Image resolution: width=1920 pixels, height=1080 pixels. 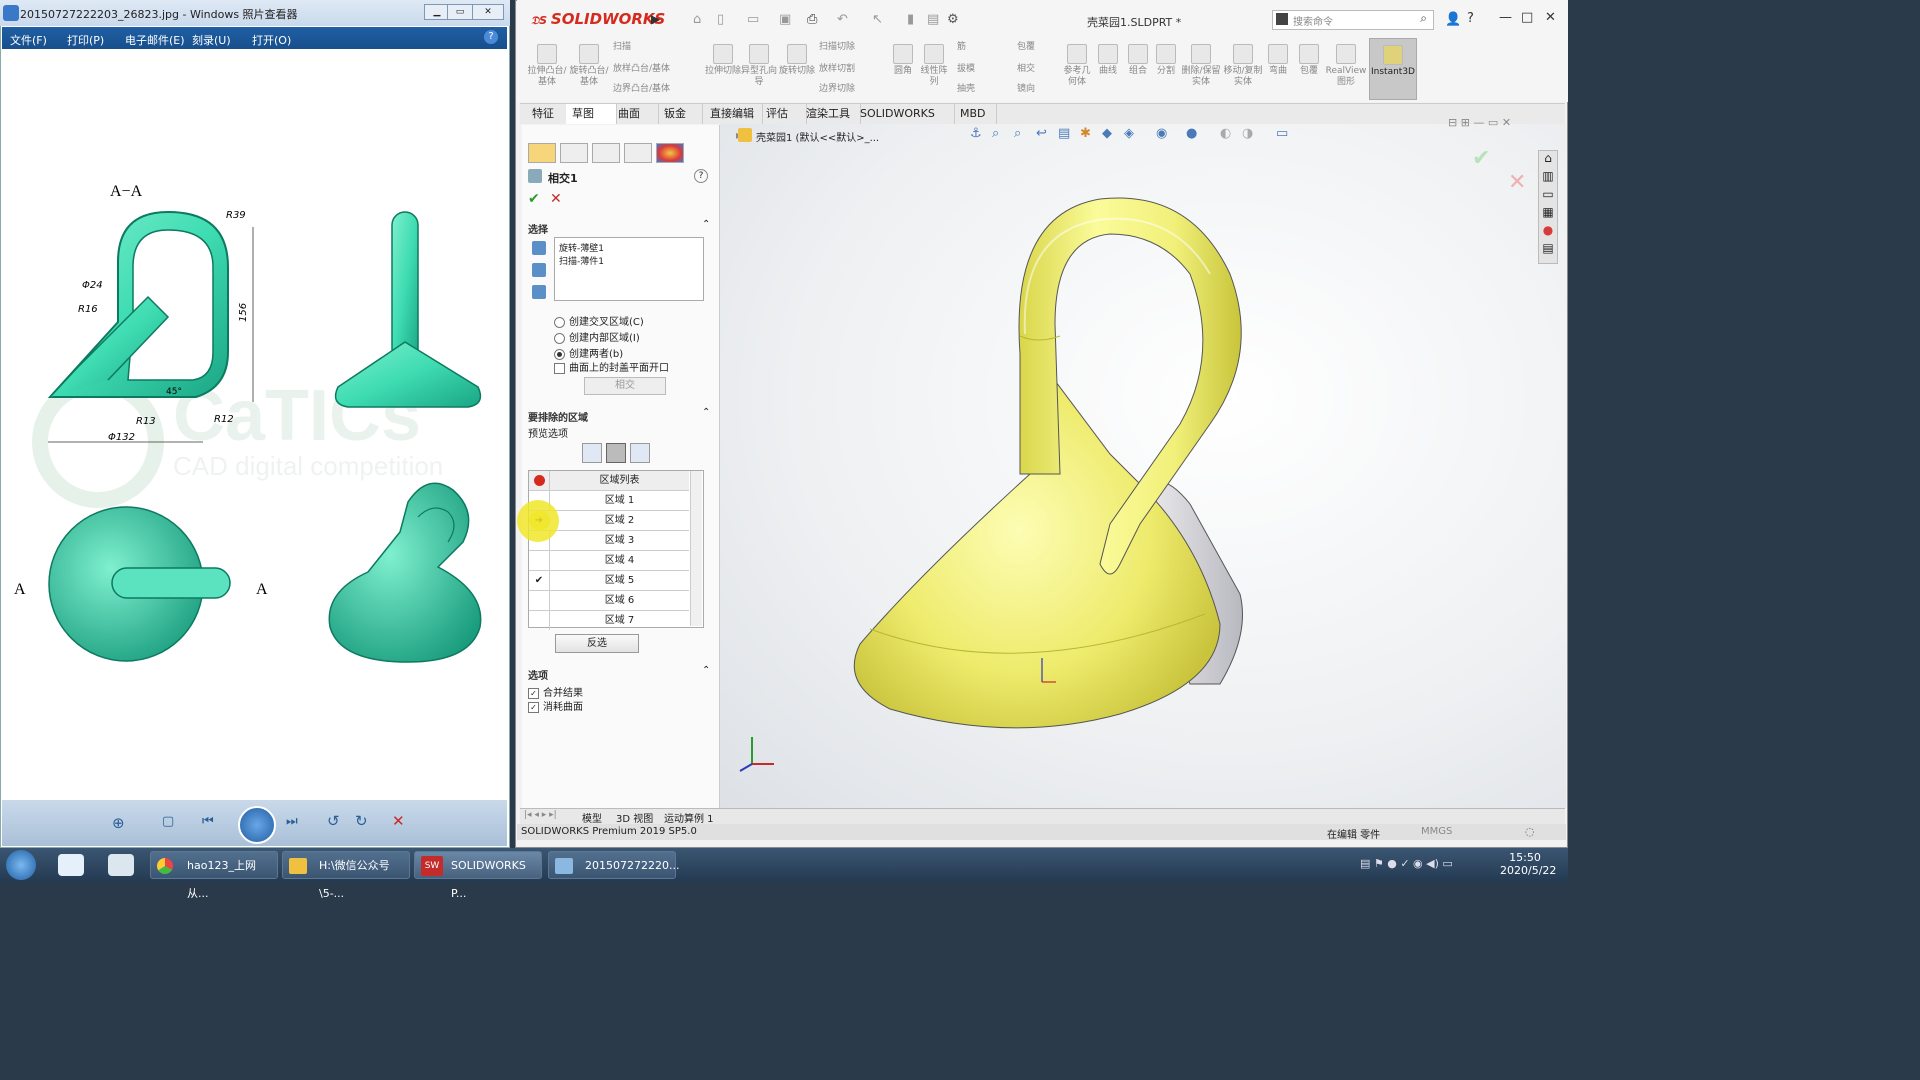 What do you see at coordinates (1138, 60) in the screenshot?
I see `ribbon-combine: 组合` at bounding box center [1138, 60].